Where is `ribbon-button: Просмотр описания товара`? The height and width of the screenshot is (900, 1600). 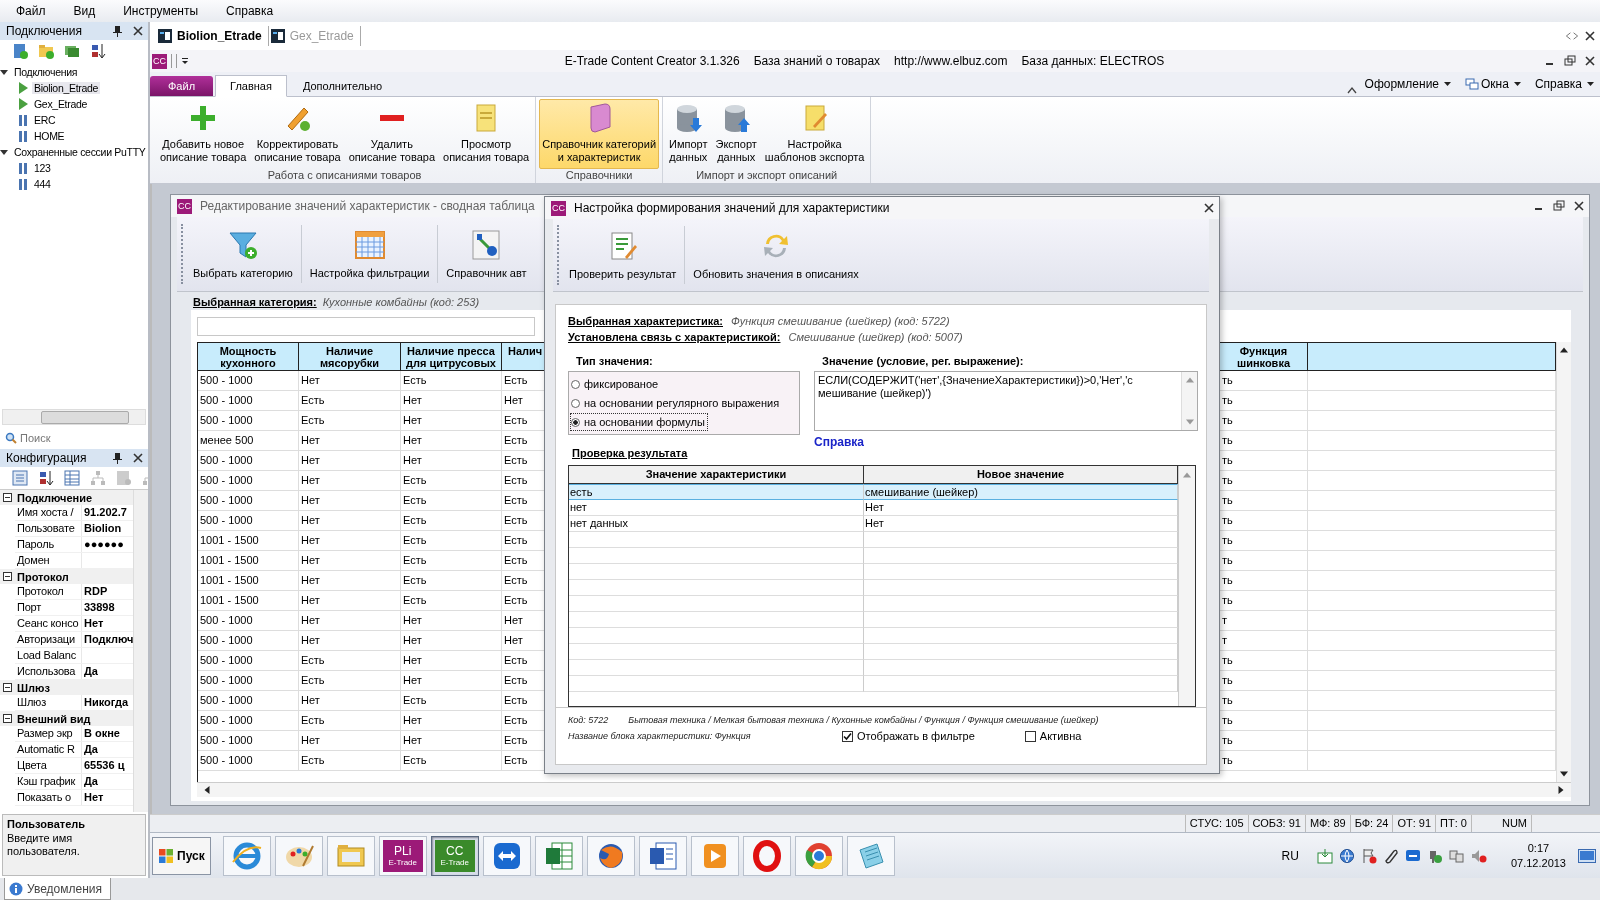 ribbon-button: Просмотр описания товара is located at coordinates (486, 134).